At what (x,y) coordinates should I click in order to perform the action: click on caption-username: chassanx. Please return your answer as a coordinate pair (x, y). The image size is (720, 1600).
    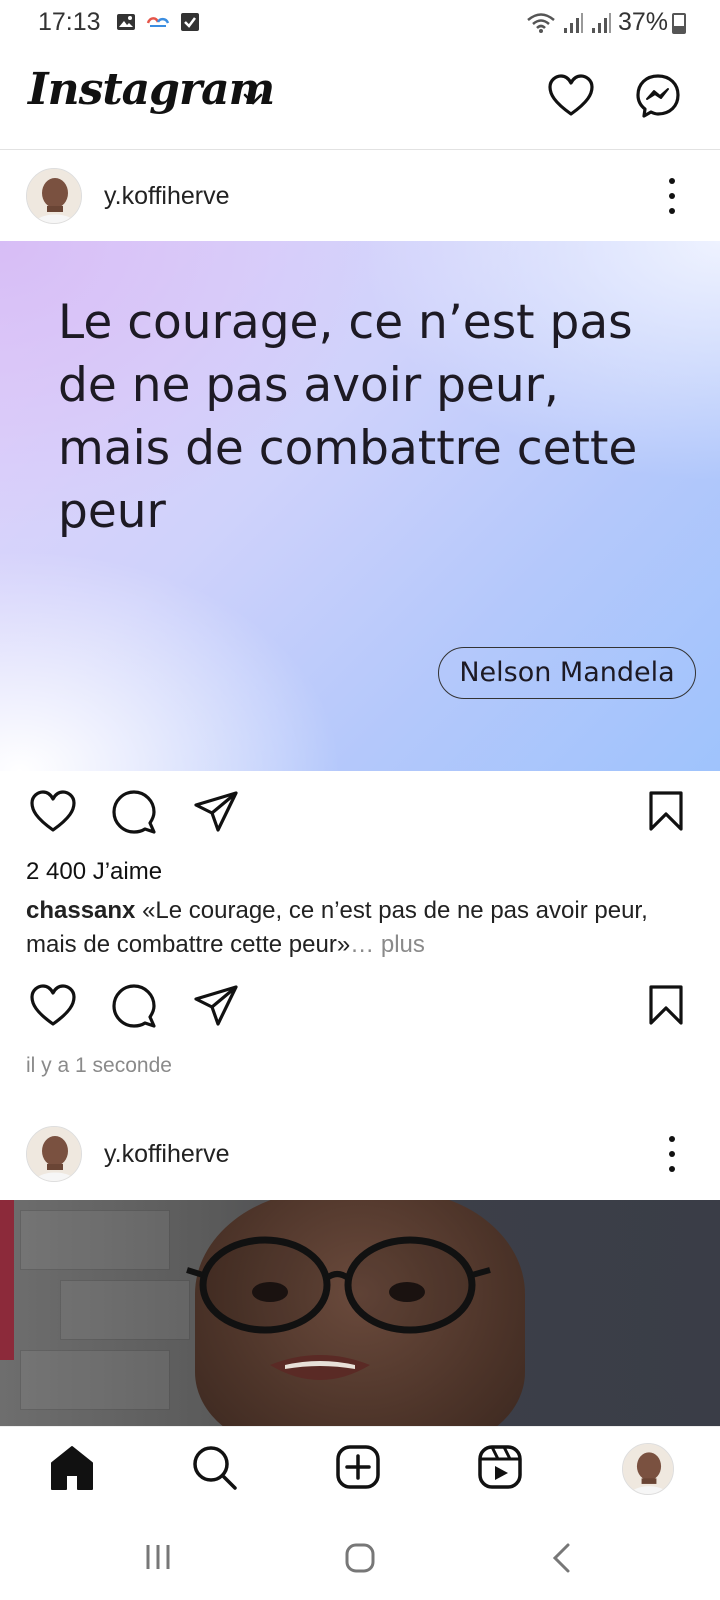
    Looking at the image, I should click on (80, 910).